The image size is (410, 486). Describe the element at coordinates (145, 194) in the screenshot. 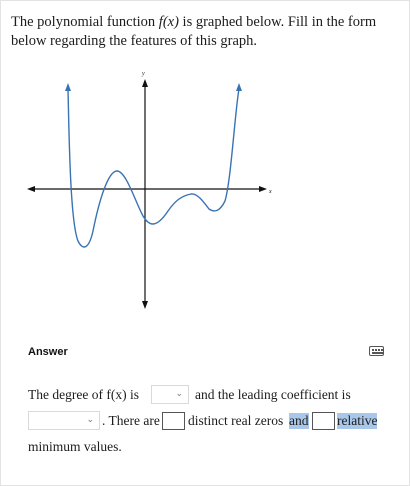

I see `y-axis` at that location.